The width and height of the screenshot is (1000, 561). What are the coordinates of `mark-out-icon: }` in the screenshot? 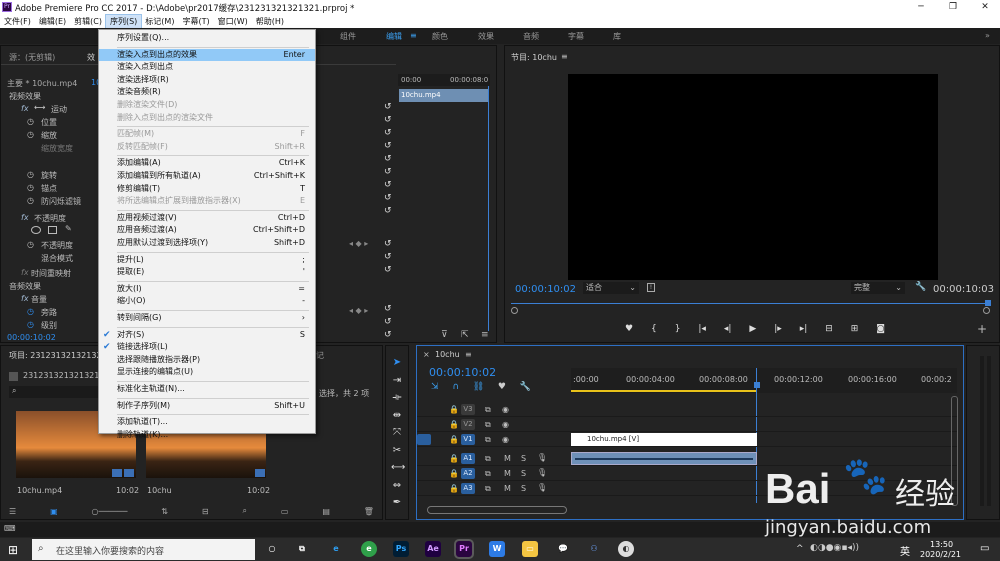 It's located at (678, 329).